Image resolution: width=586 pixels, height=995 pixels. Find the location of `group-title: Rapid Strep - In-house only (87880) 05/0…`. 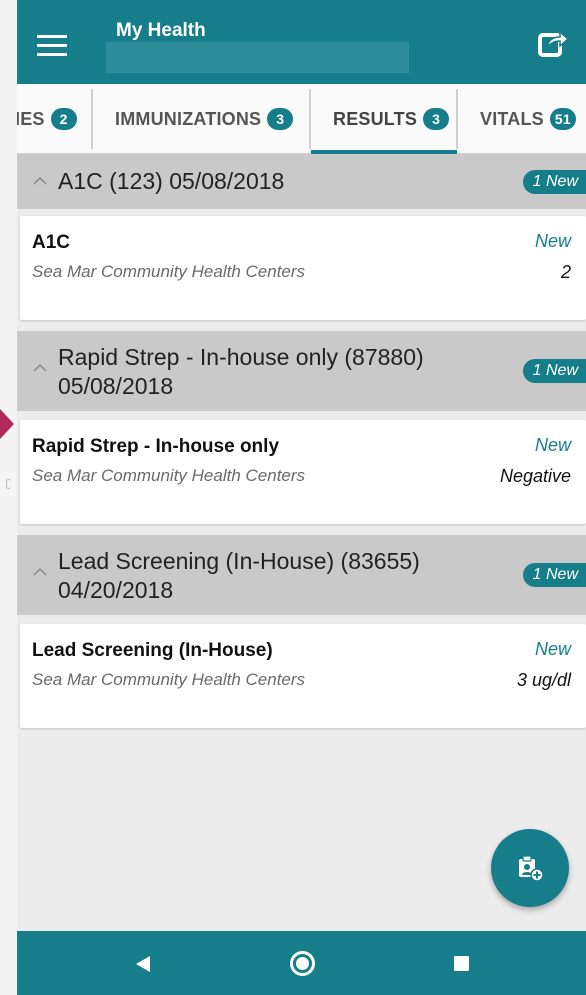

group-title: Rapid Strep - In-house only (87880) 05/0… is located at coordinates (241, 372).